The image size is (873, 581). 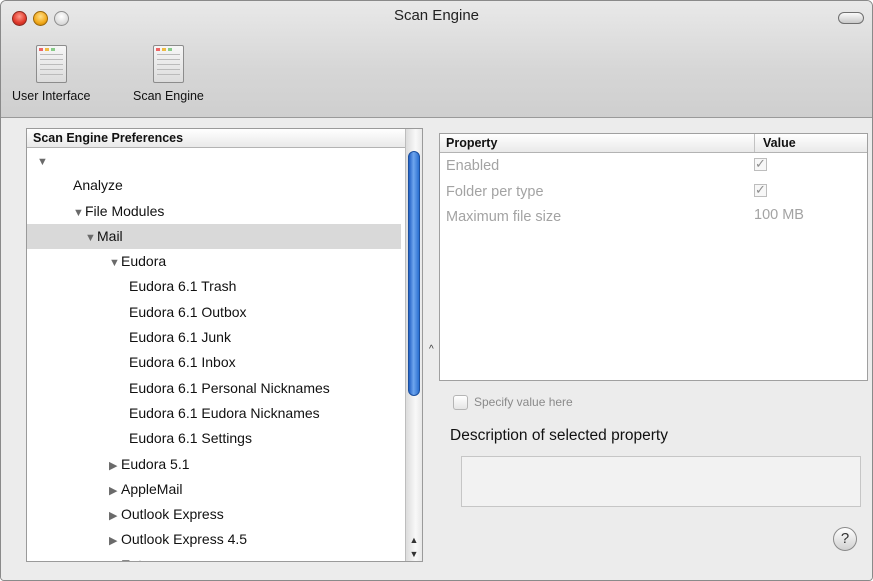 I want to click on tree-row-label: Eudora 6.1 Junk, so click(x=180, y=337).